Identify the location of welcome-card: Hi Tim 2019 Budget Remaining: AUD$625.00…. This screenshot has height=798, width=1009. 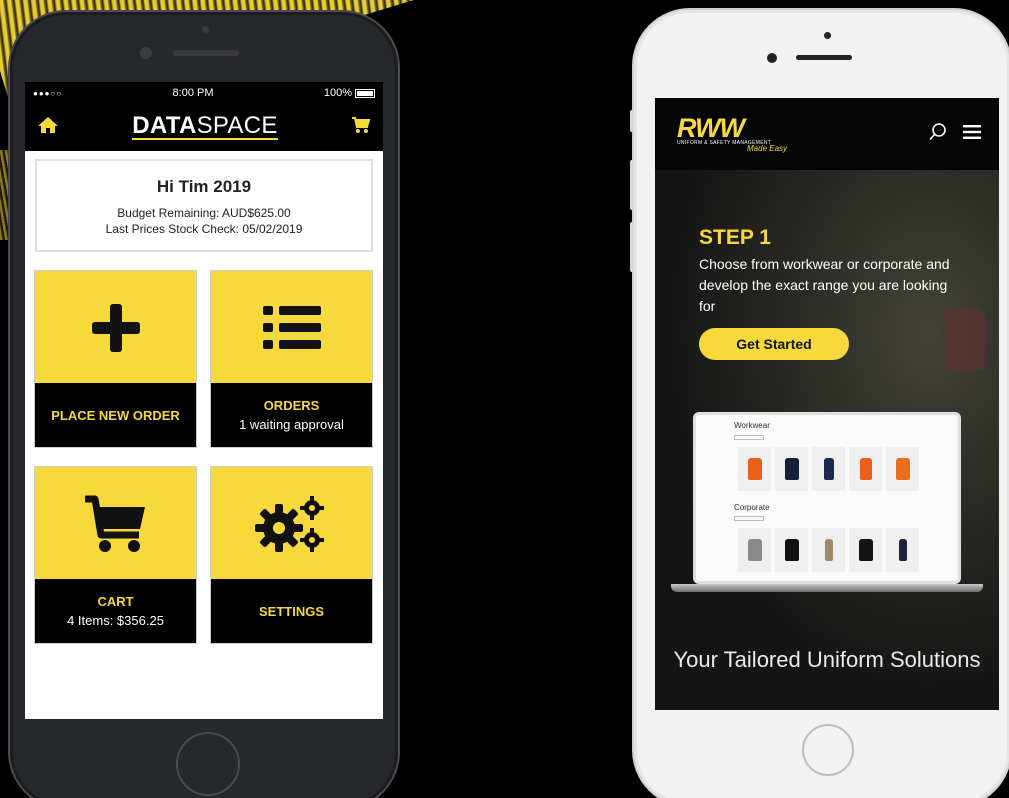
(204, 205).